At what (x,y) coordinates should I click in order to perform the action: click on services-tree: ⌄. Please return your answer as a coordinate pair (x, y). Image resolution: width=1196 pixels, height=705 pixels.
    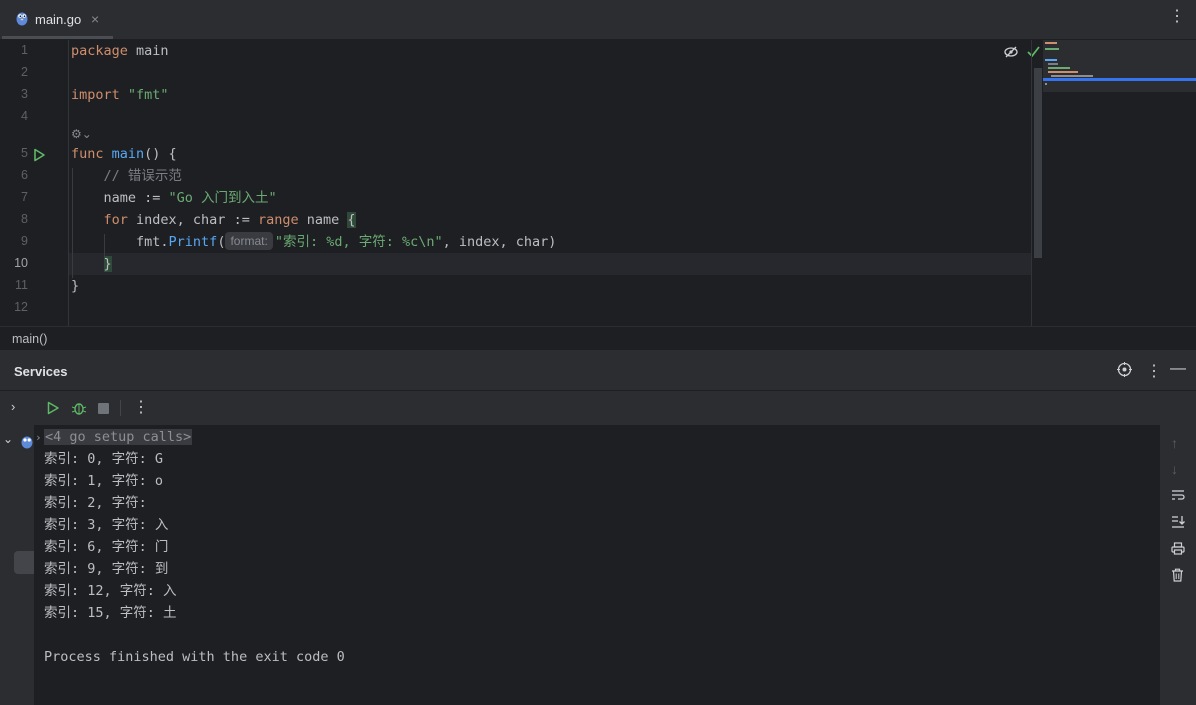
    Looking at the image, I should click on (17, 565).